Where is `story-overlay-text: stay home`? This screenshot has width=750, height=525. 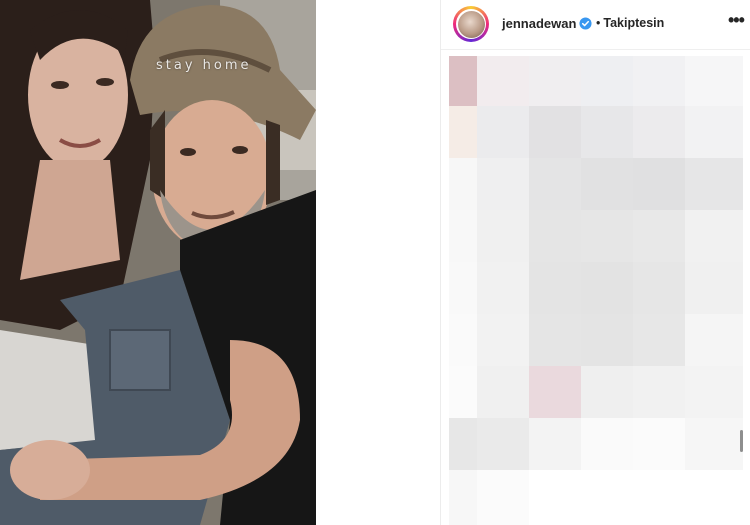
story-overlay-text: stay home is located at coordinates (204, 65).